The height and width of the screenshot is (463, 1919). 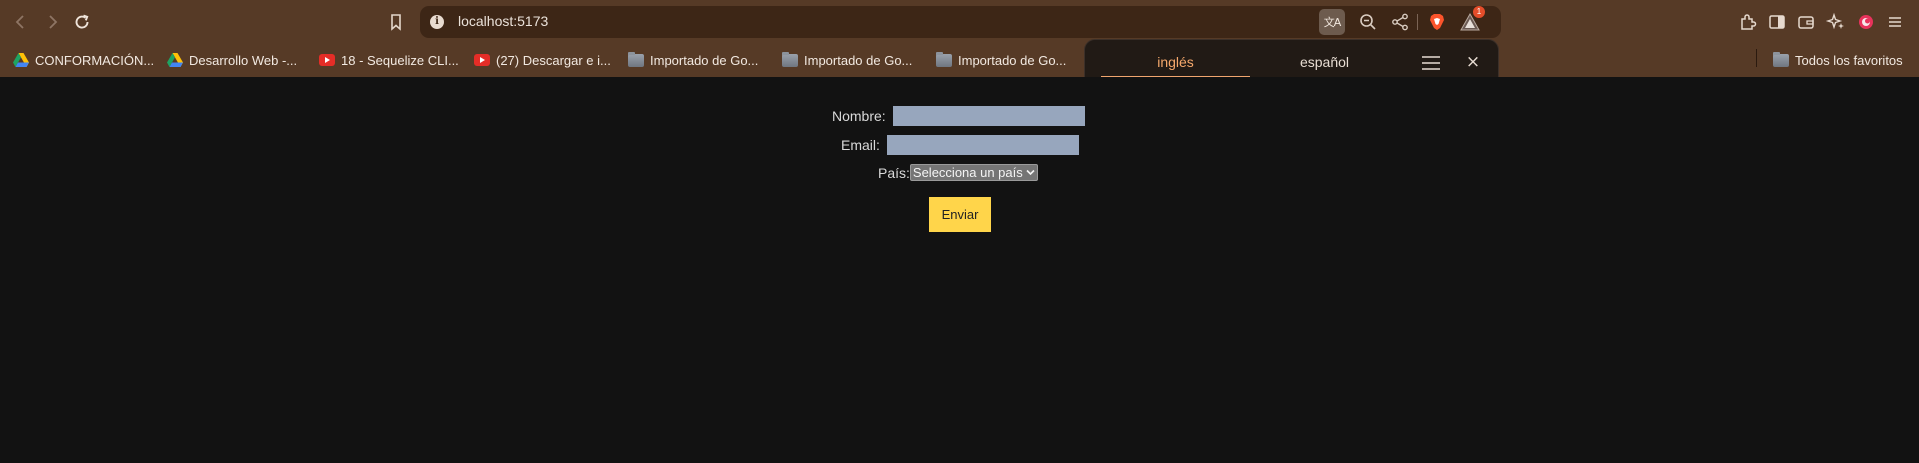 I want to click on email-row: Email:, so click(x=960, y=145).